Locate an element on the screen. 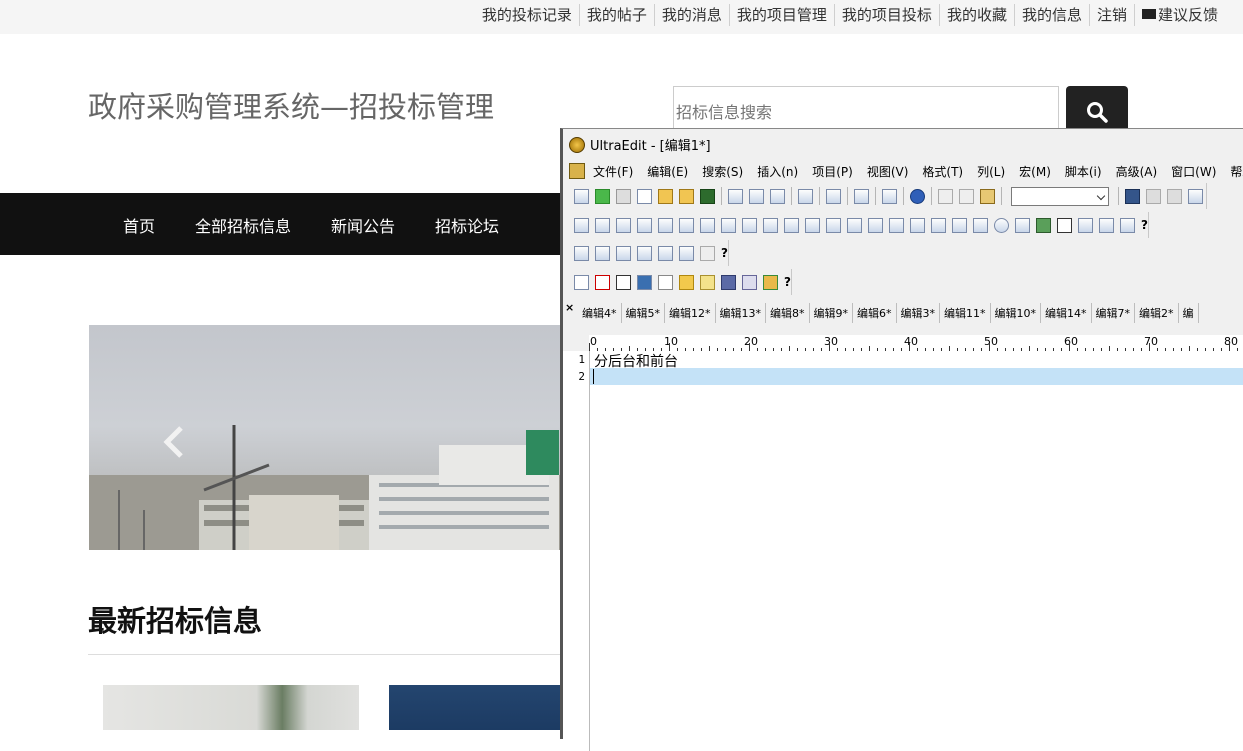  forward-arrow-icon is located at coordinates (623, 196).